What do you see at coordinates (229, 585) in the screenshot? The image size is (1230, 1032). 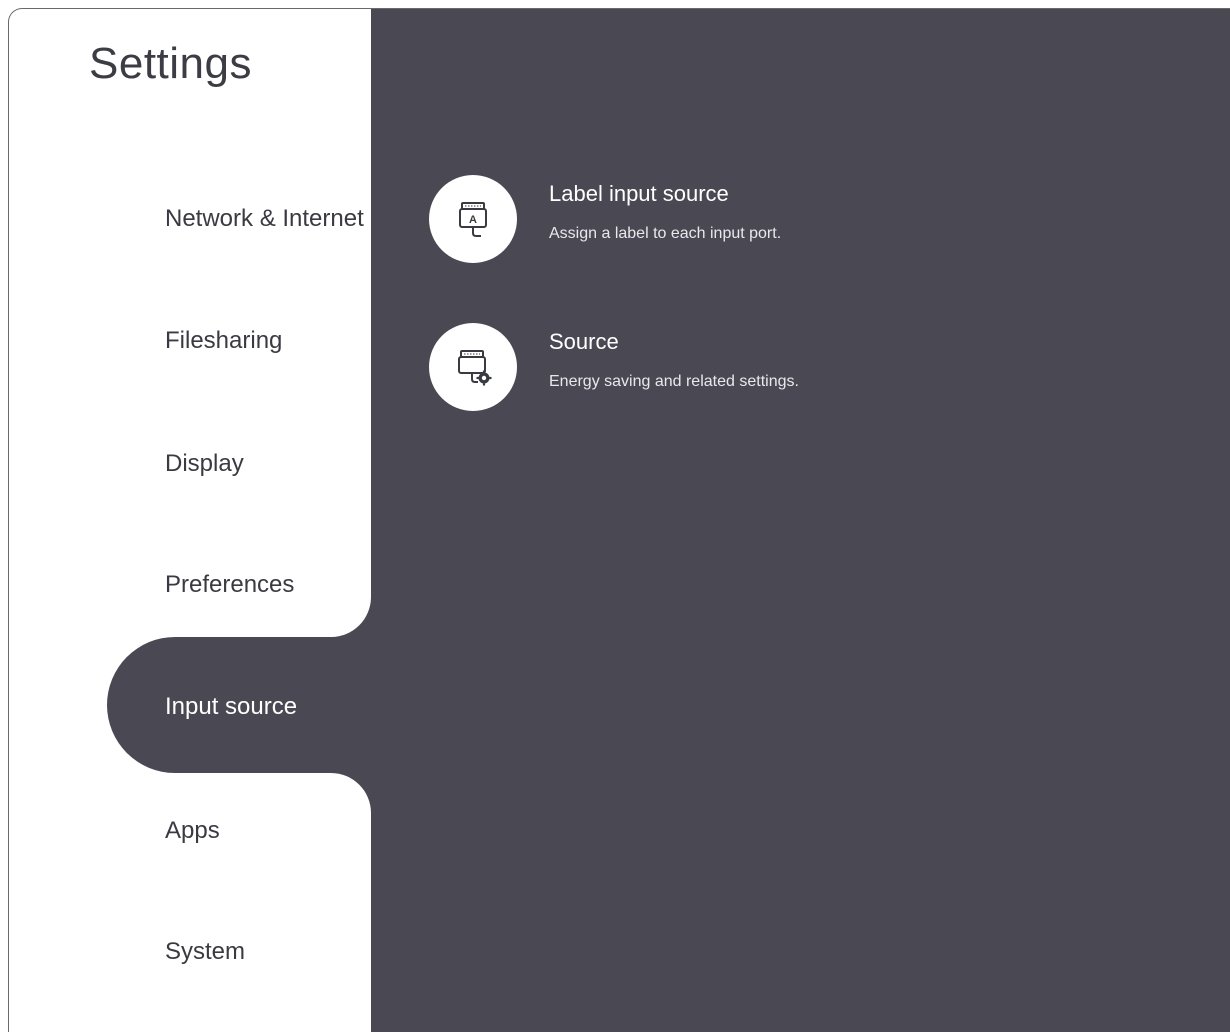 I see `sidebar-item-preferences: Preferences` at bounding box center [229, 585].